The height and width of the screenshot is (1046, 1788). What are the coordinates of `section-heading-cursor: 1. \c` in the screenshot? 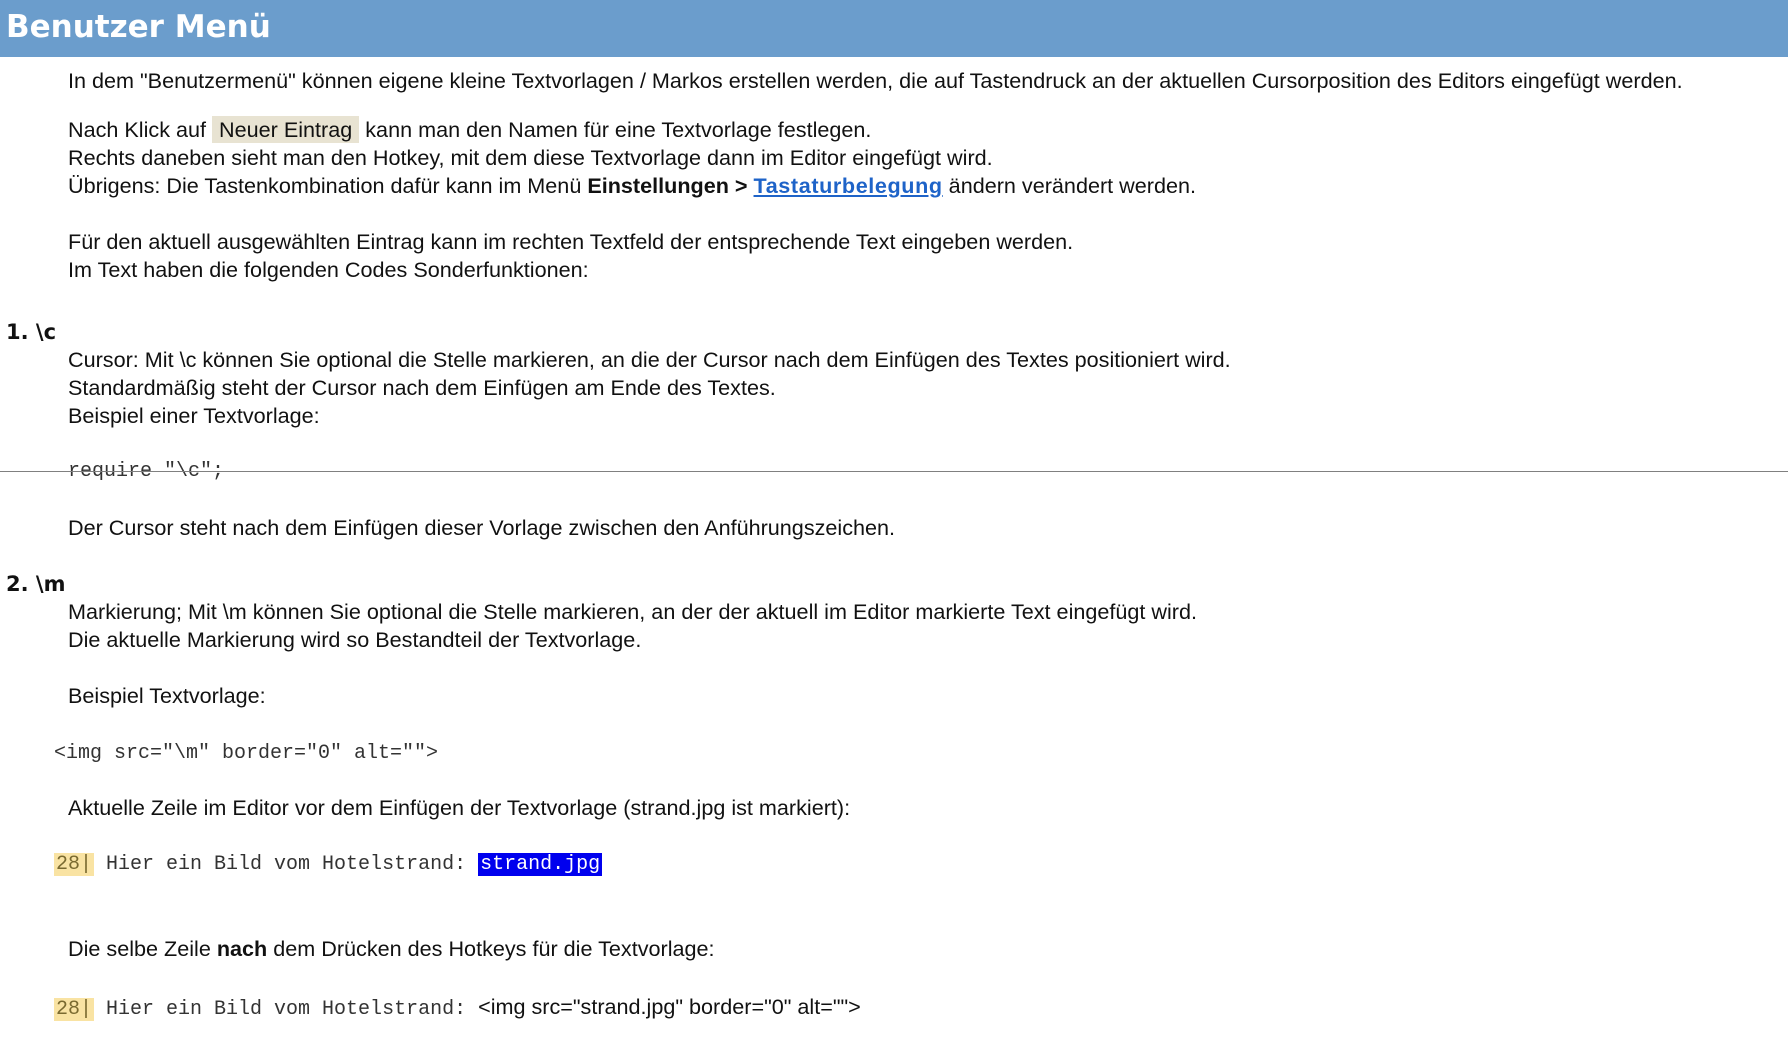 It's located at (31, 332).